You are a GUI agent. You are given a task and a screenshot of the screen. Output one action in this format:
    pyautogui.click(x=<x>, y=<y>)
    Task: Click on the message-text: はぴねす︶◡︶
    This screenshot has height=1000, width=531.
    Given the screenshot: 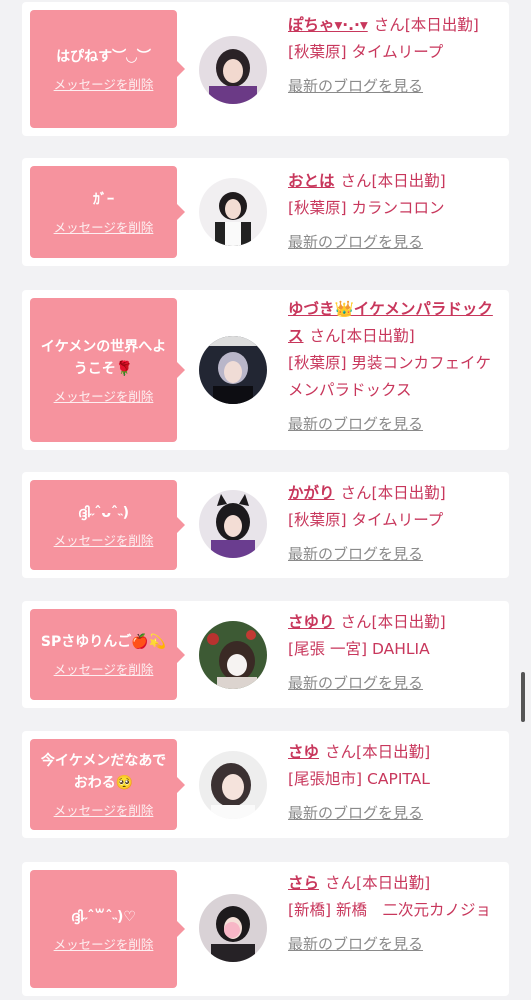 What is the action you would take?
    pyautogui.click(x=103, y=56)
    